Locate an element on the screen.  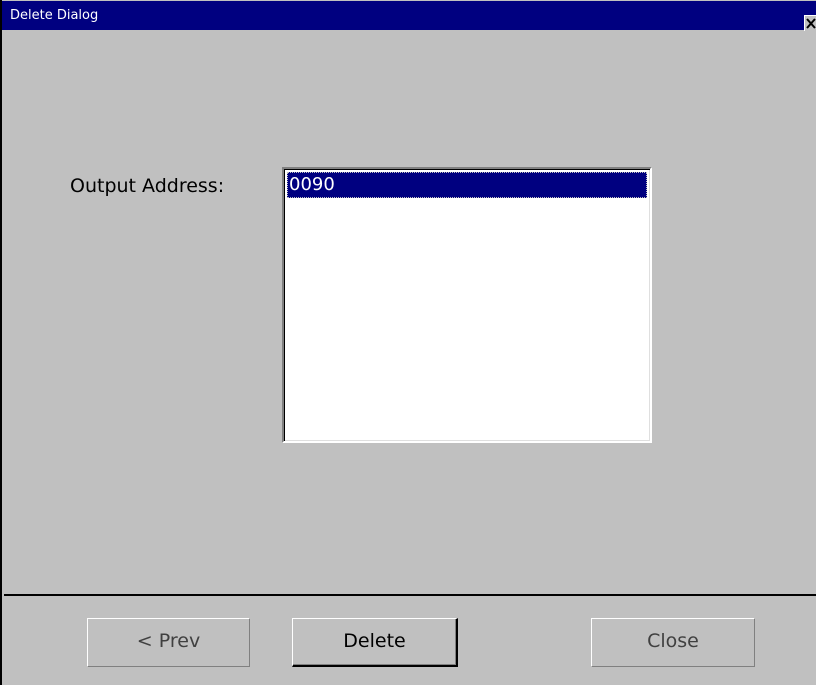
list-item: 0090 is located at coordinates (467, 185).